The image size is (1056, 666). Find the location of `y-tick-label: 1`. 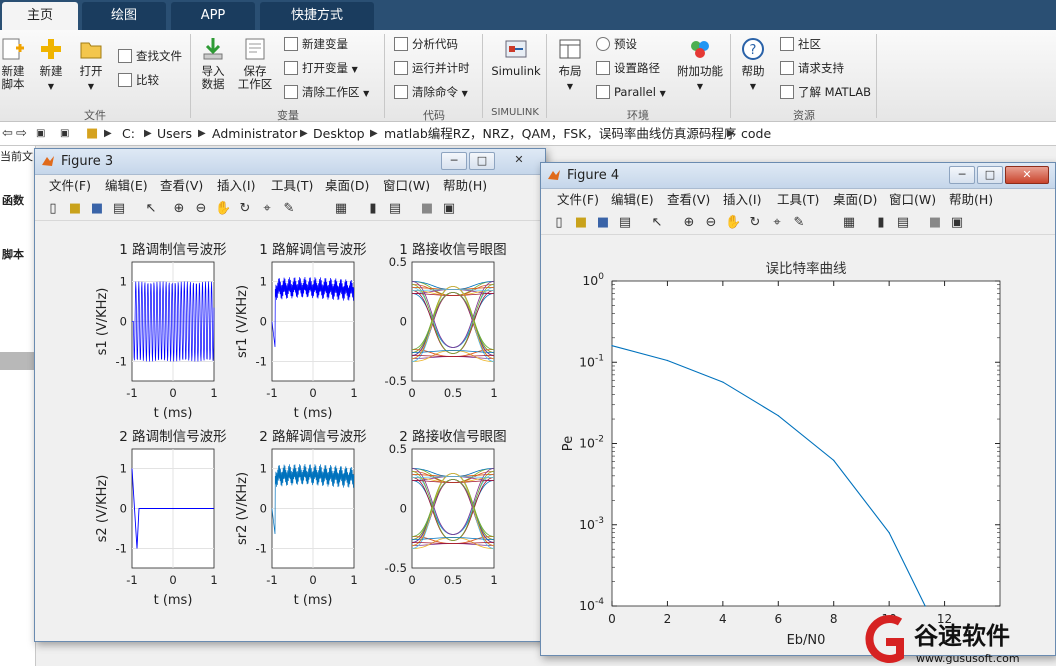

y-tick-label: 1 is located at coordinates (123, 282).